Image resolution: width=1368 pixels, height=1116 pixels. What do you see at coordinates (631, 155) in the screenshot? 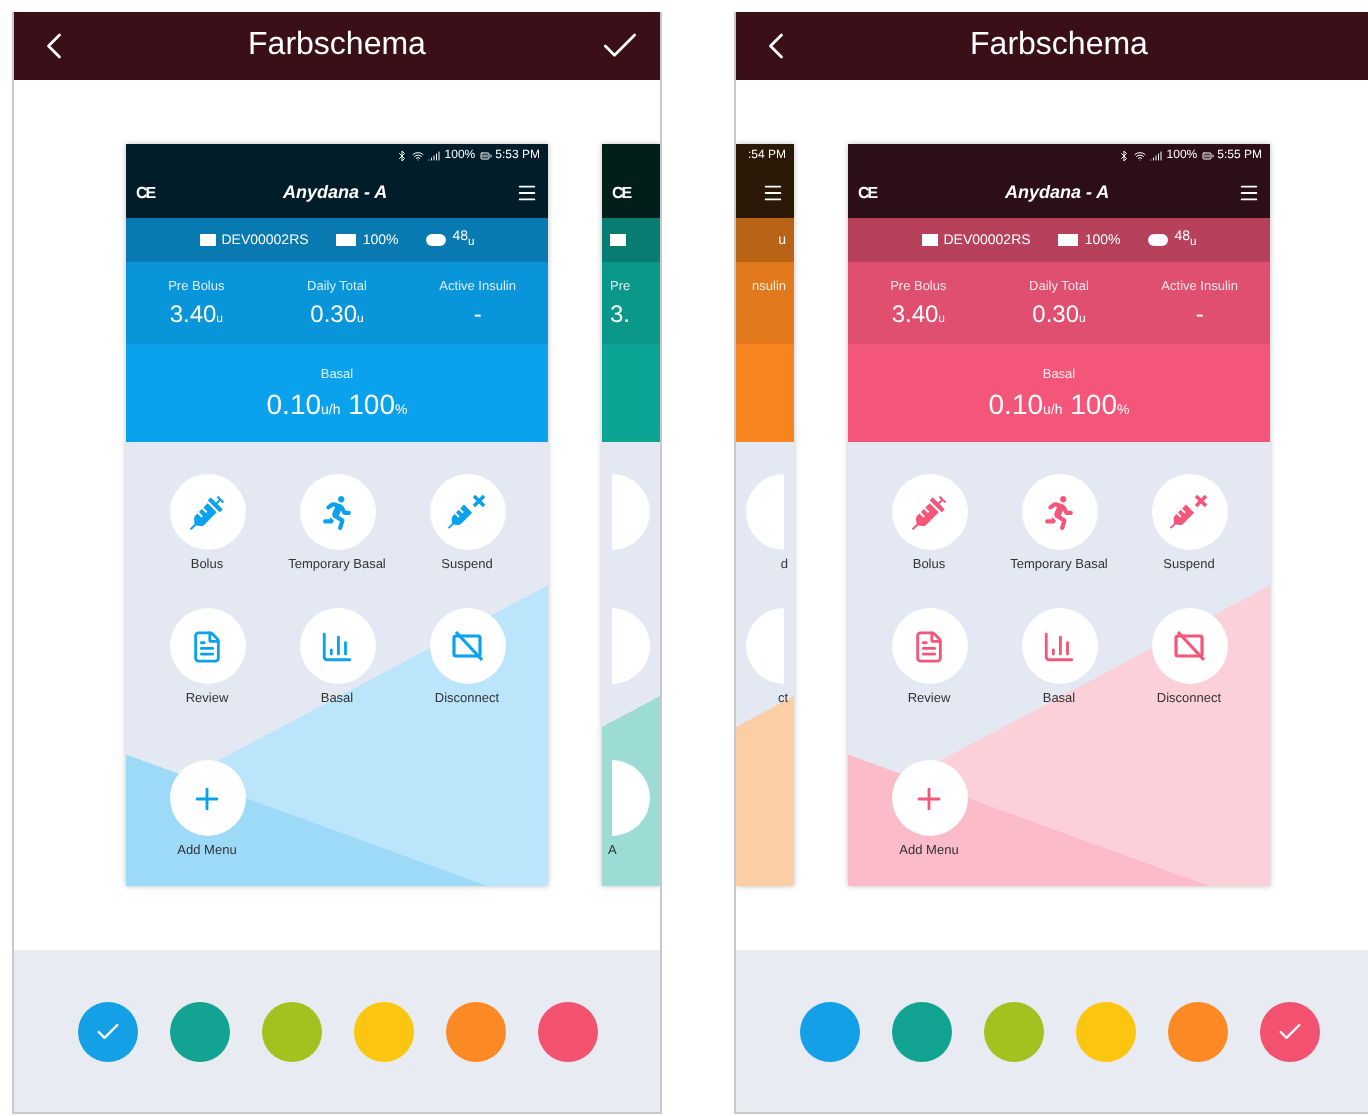
I see `status-bar` at bounding box center [631, 155].